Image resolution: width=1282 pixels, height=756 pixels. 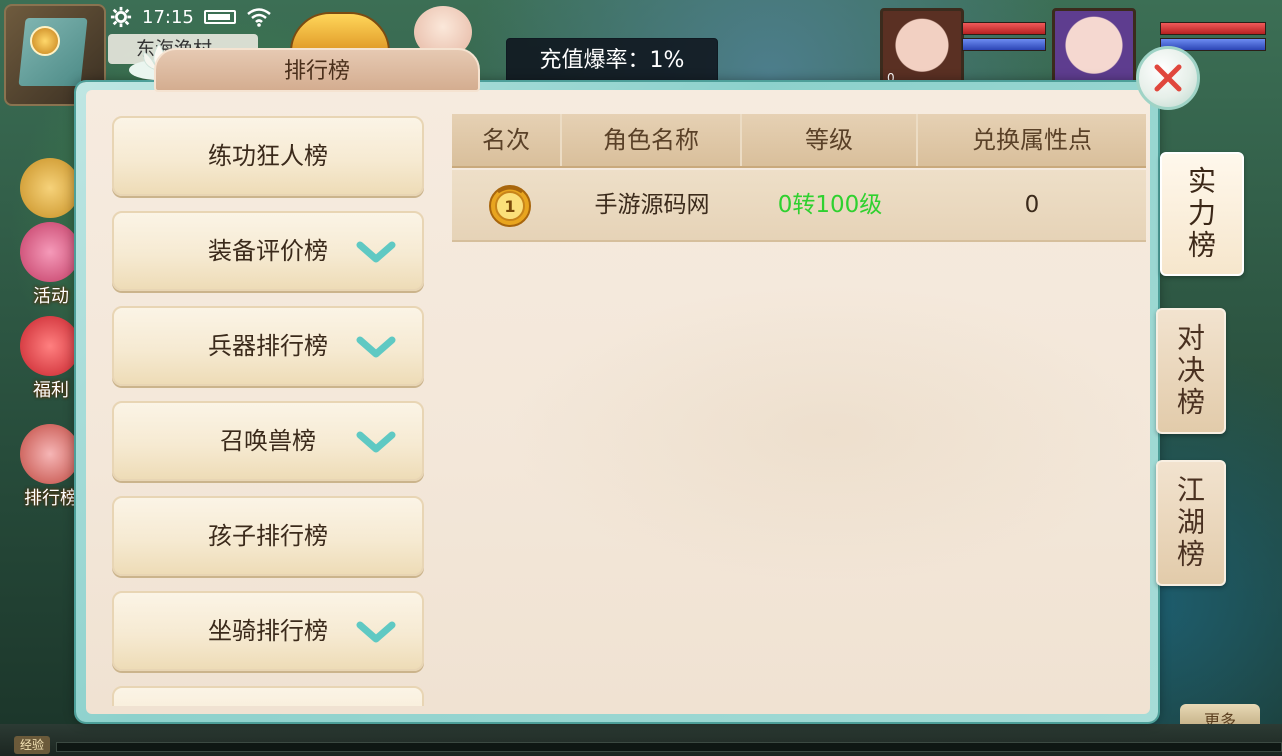 I want to click on header-attribute-points: 兑换属性点, so click(x=1032, y=140).